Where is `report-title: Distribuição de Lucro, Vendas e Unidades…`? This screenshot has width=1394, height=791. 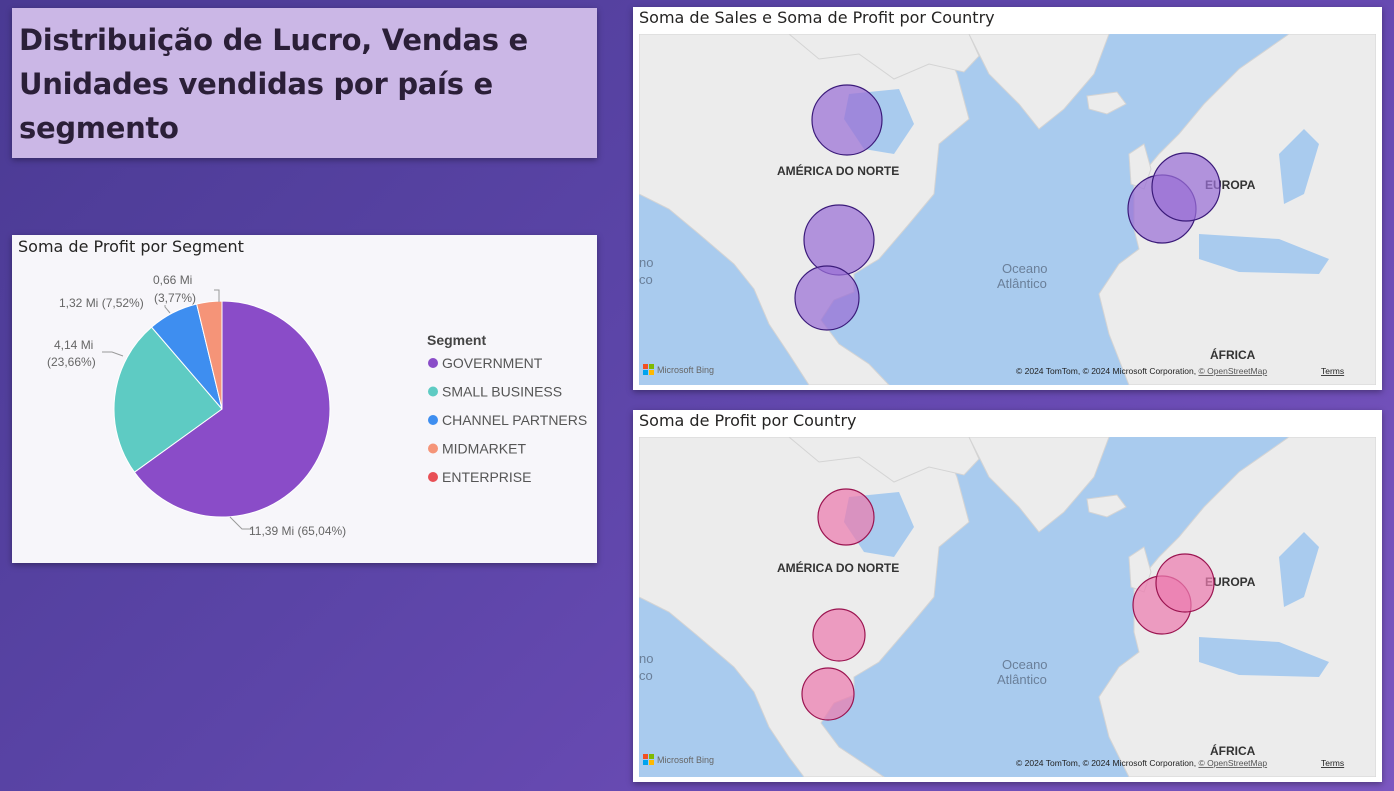
report-title: Distribuição de Lucro, Vendas e Unidades… is located at coordinates (273, 84).